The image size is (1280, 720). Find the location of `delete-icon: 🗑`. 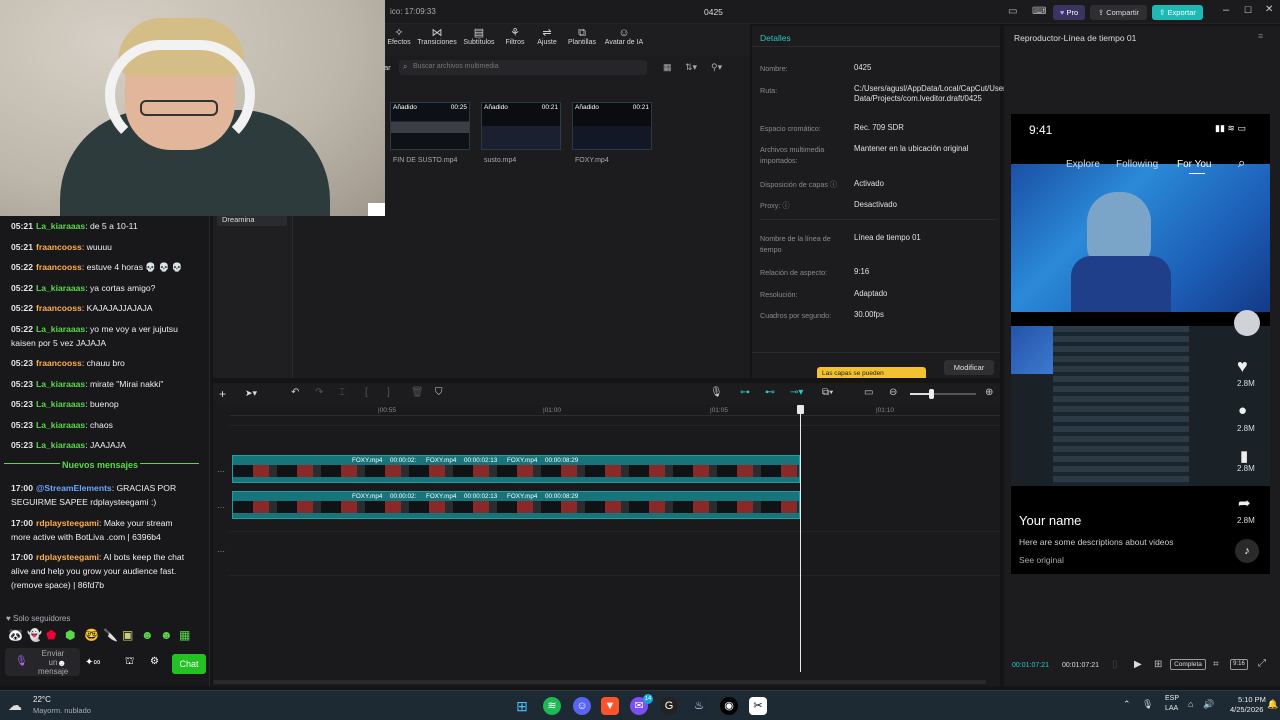

delete-icon: 🗑 is located at coordinates (417, 392).